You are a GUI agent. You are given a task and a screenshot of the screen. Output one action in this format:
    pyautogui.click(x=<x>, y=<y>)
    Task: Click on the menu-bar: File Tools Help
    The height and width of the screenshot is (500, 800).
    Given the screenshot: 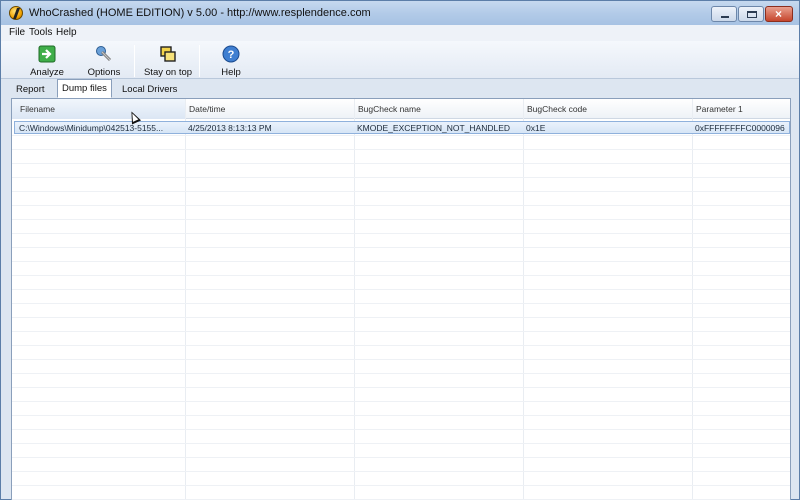 What is the action you would take?
    pyautogui.click(x=400, y=33)
    